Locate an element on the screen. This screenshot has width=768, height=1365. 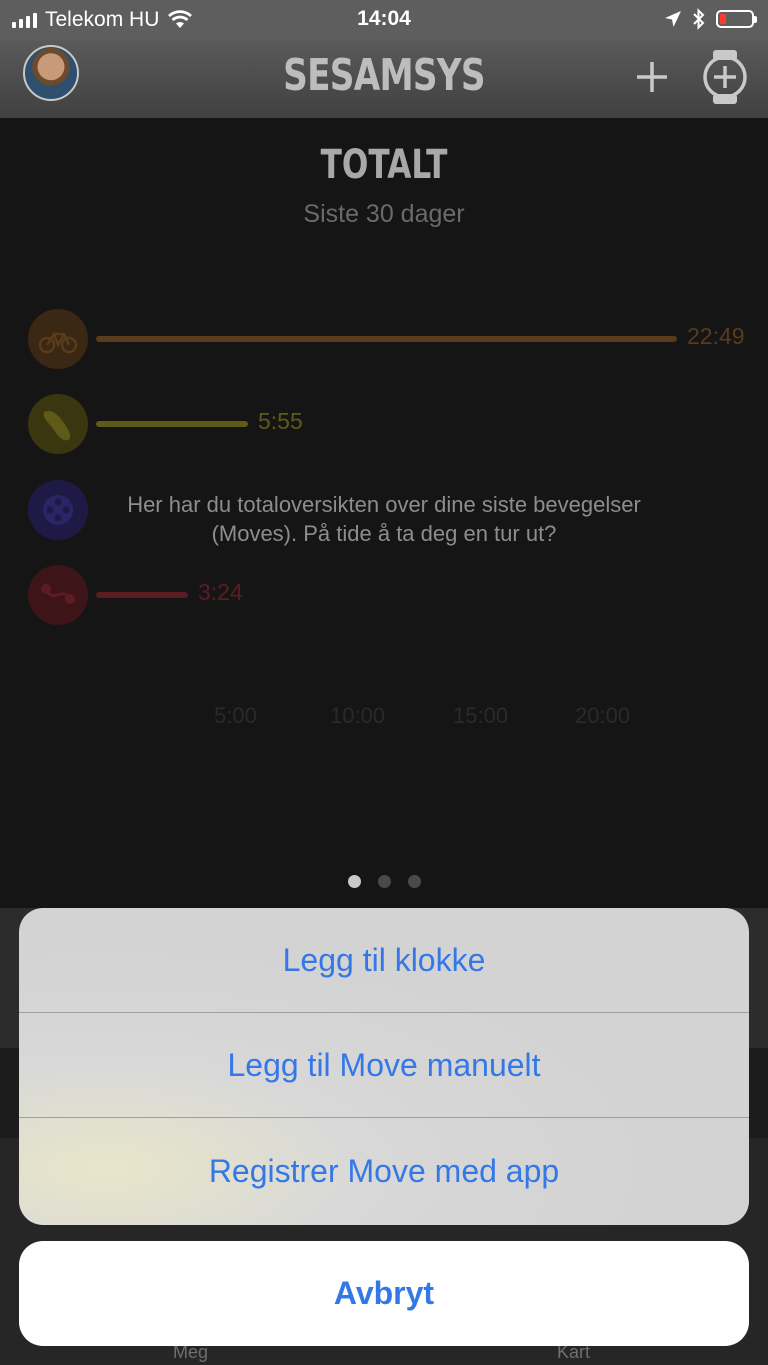
nav-bar: SESAMSYS is located at coordinates (384, 79).